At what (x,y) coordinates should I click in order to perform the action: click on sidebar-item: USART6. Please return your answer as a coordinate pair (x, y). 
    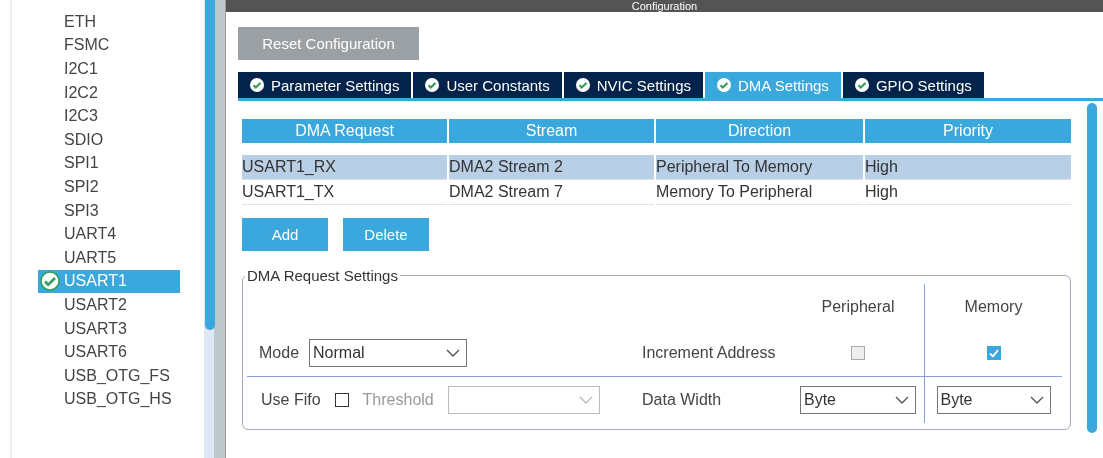
    Looking at the image, I should click on (121, 352).